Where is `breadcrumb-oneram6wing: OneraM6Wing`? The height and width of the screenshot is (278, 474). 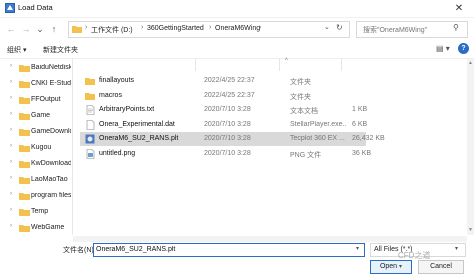
breadcrumb-oneram6wing: OneraM6Wing is located at coordinates (237, 28).